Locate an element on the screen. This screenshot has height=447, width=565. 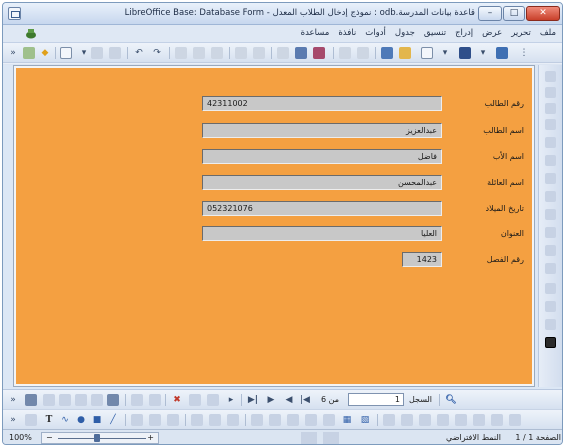
edit-mode-icon is located at coordinates (66, 53).